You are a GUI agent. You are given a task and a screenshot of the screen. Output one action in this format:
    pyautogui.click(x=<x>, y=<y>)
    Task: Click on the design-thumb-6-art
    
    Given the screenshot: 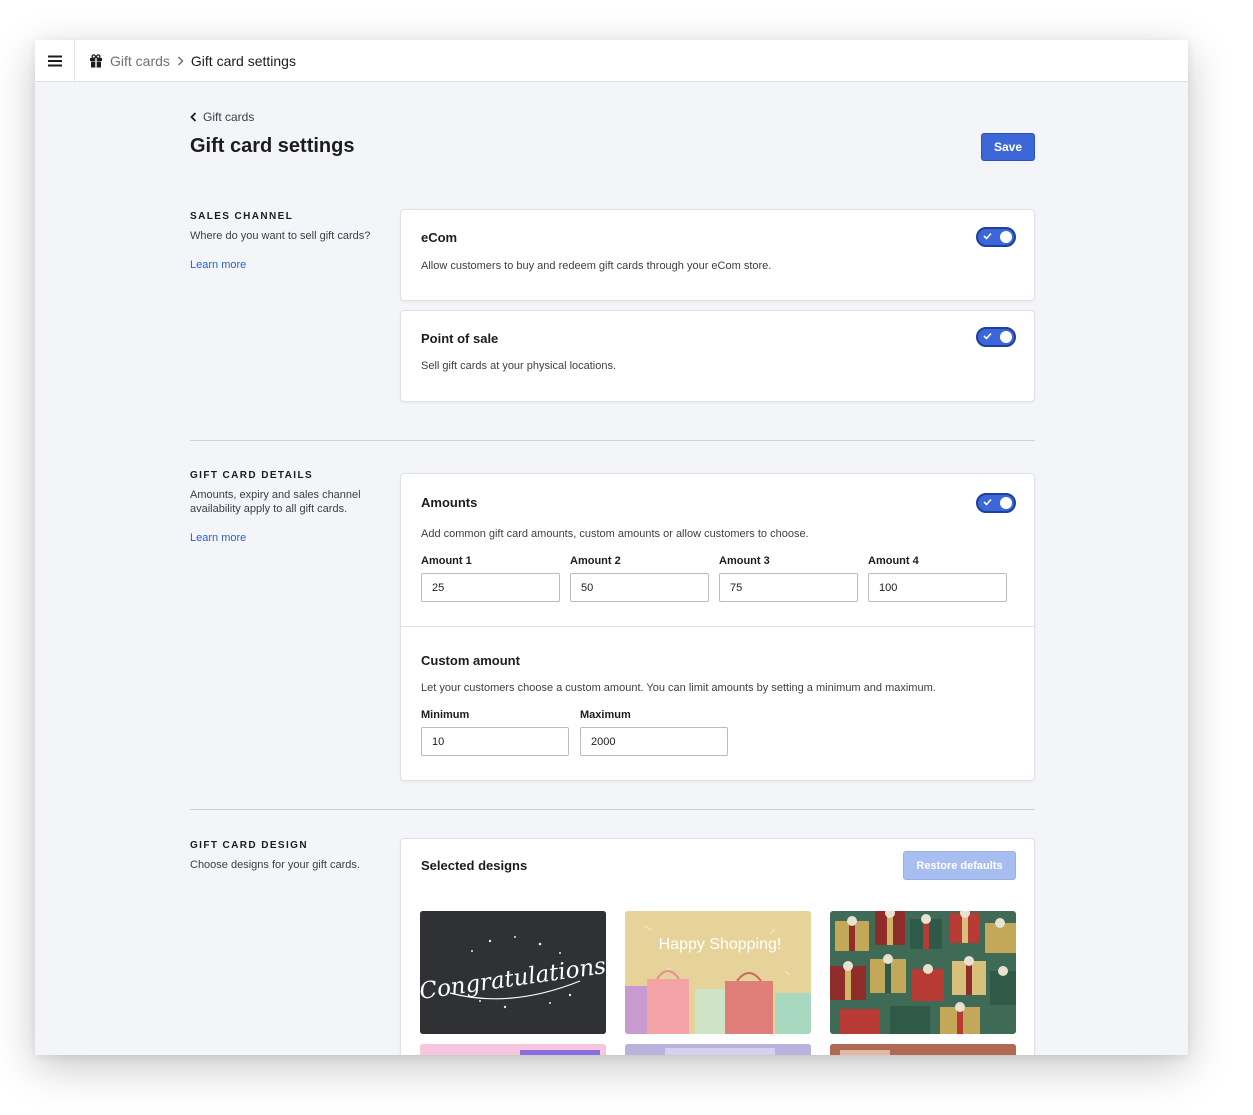 What is the action you would take?
    pyautogui.click(x=923, y=1049)
    